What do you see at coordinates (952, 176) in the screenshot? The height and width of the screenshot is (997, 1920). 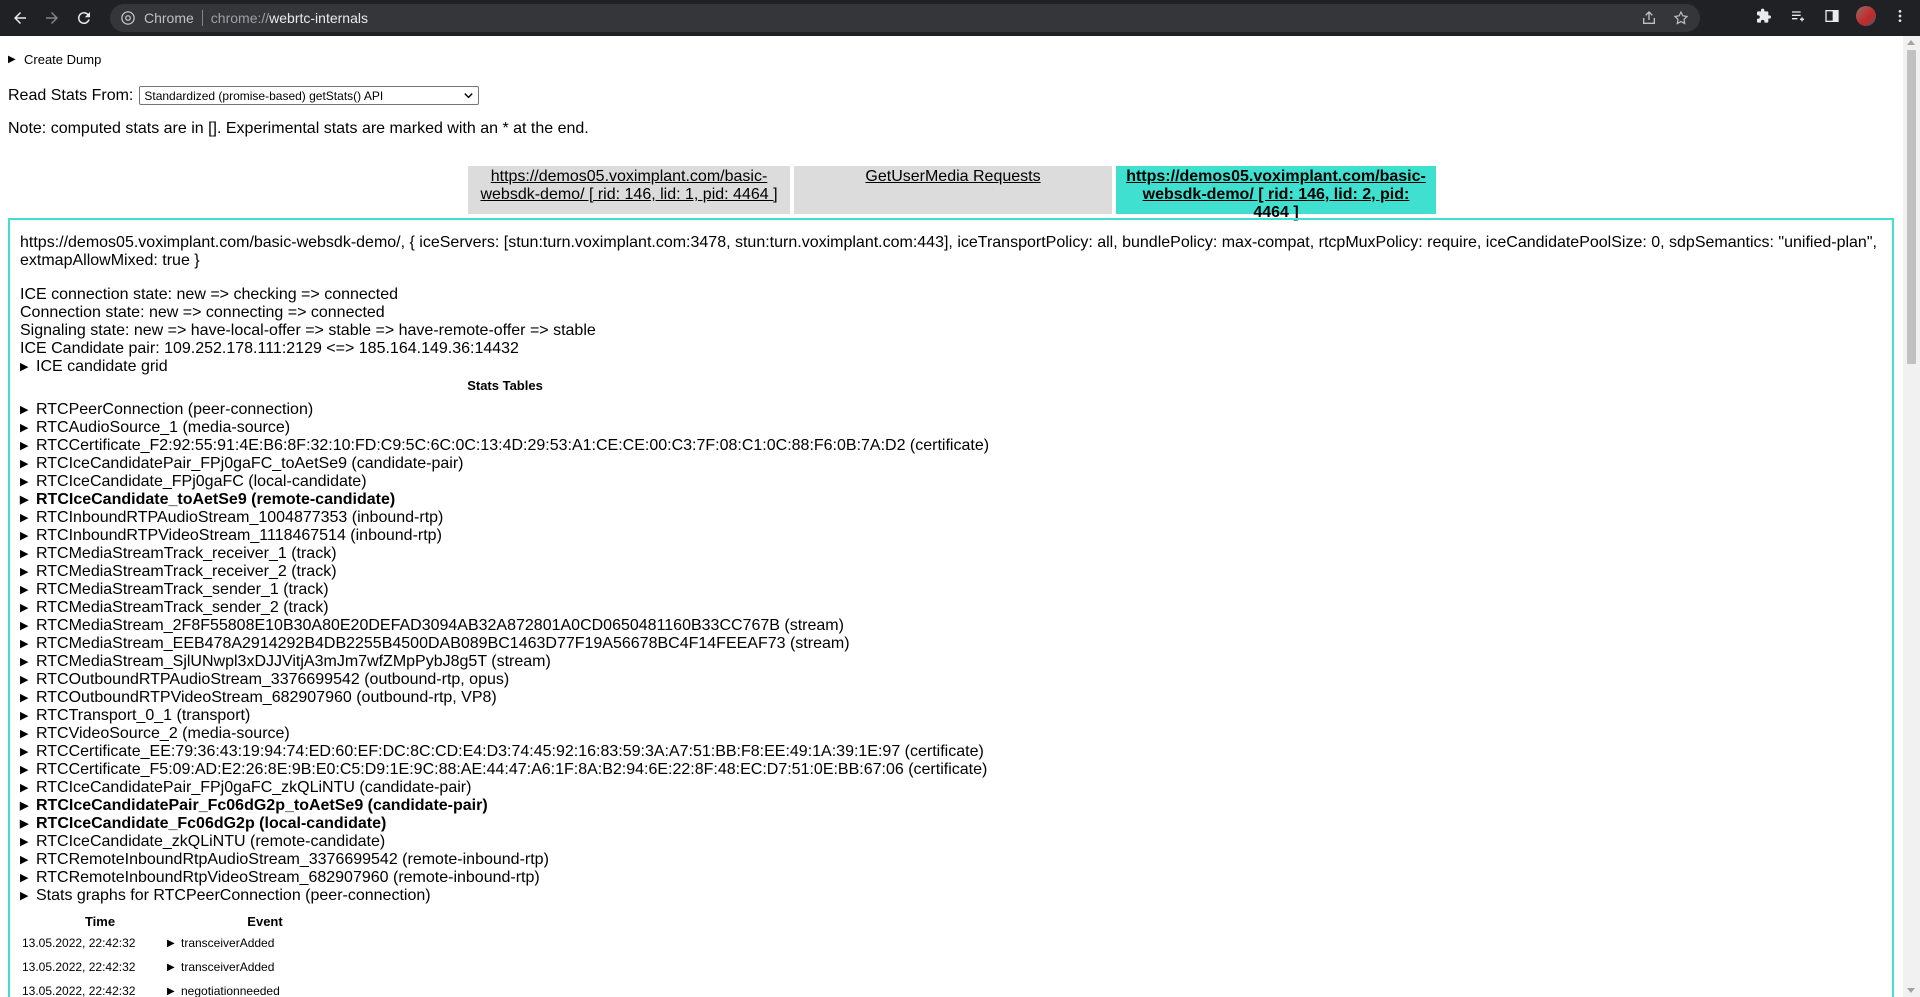 I see `tab-getusermedia-link: GetUserMedia Requests` at bounding box center [952, 176].